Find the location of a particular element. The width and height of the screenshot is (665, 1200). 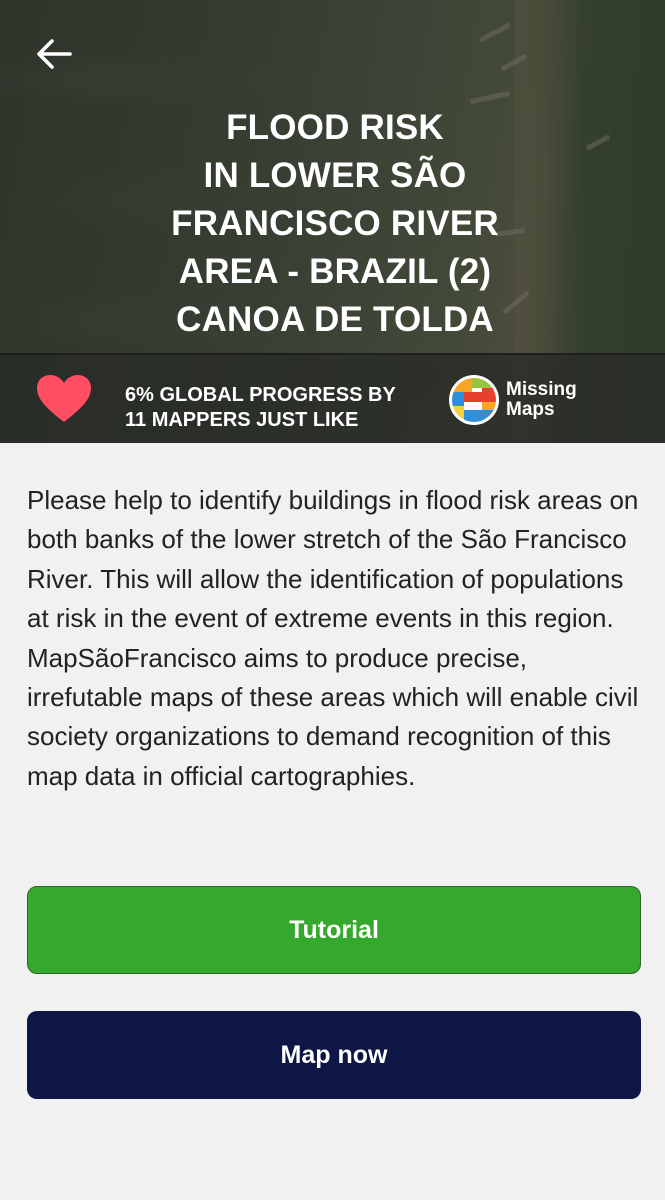

back-button is located at coordinates (54, 54).